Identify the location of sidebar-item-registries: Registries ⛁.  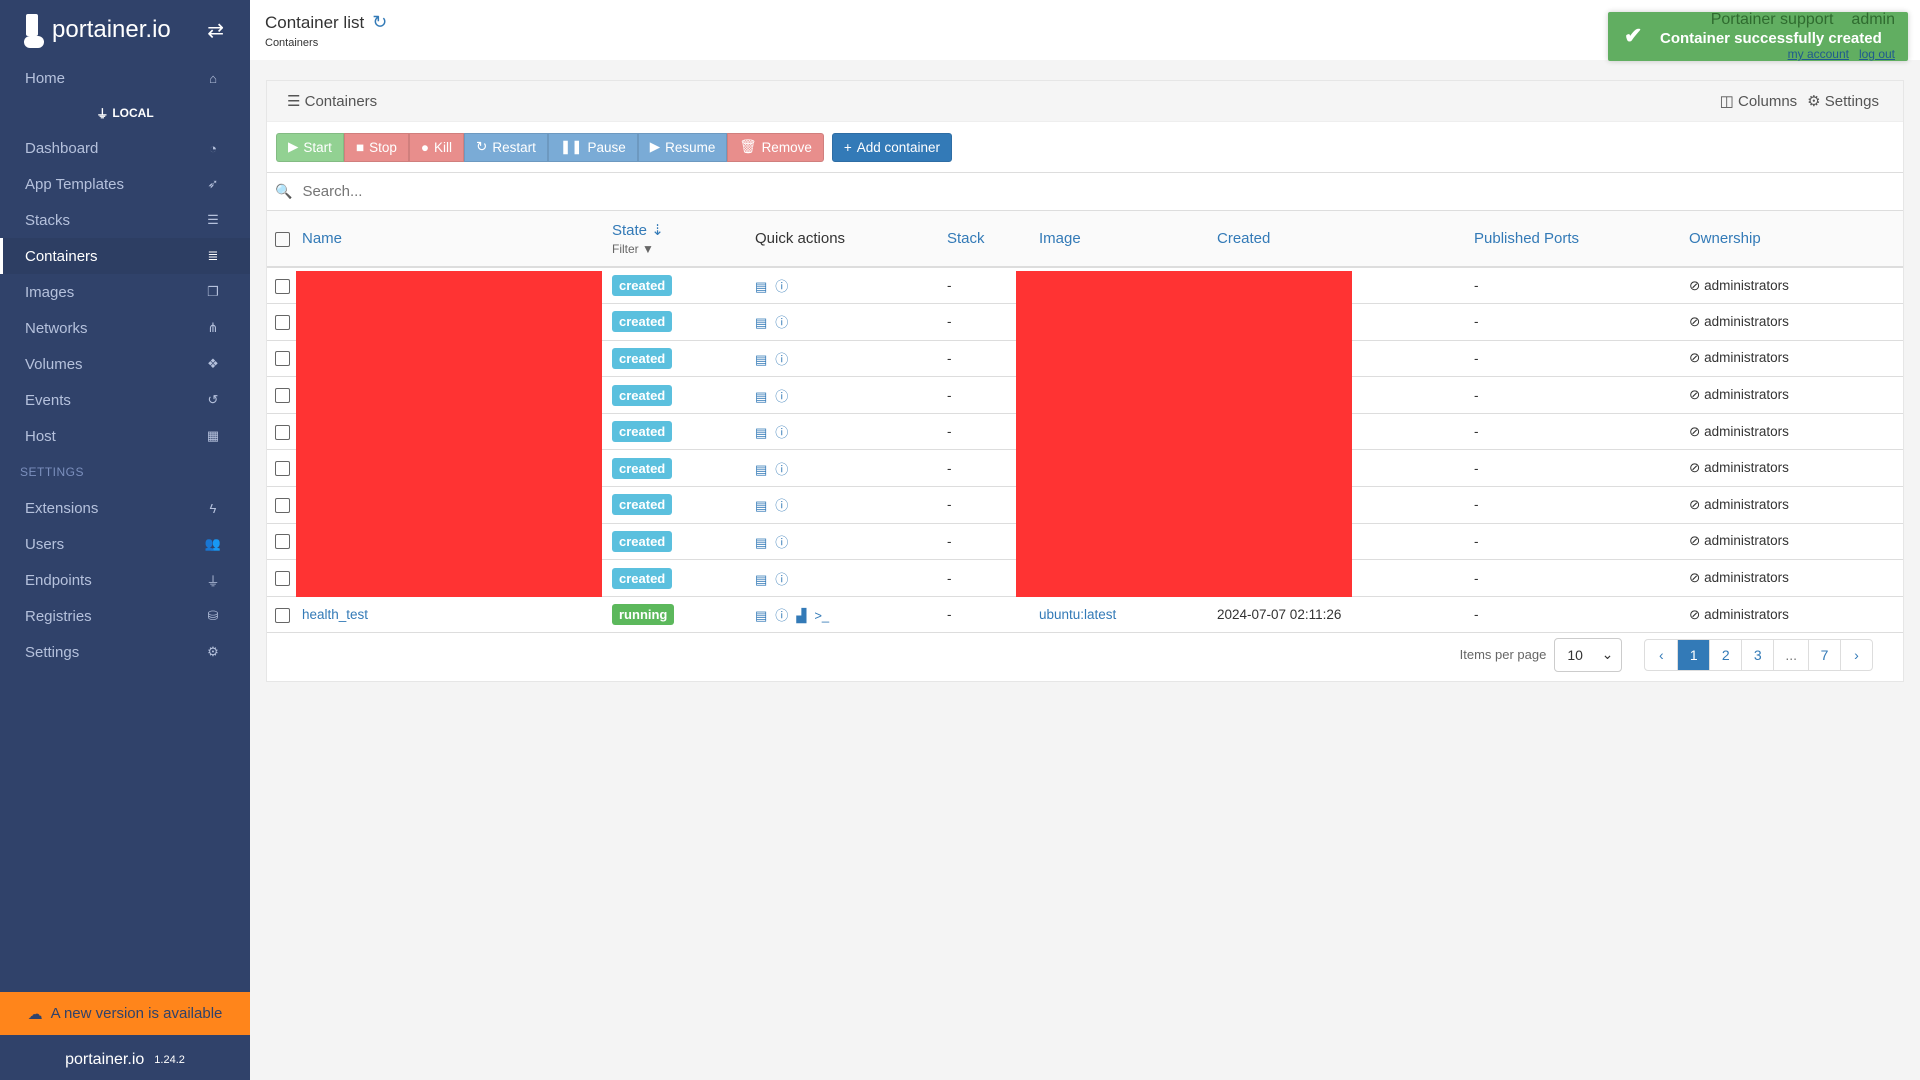
(125, 616).